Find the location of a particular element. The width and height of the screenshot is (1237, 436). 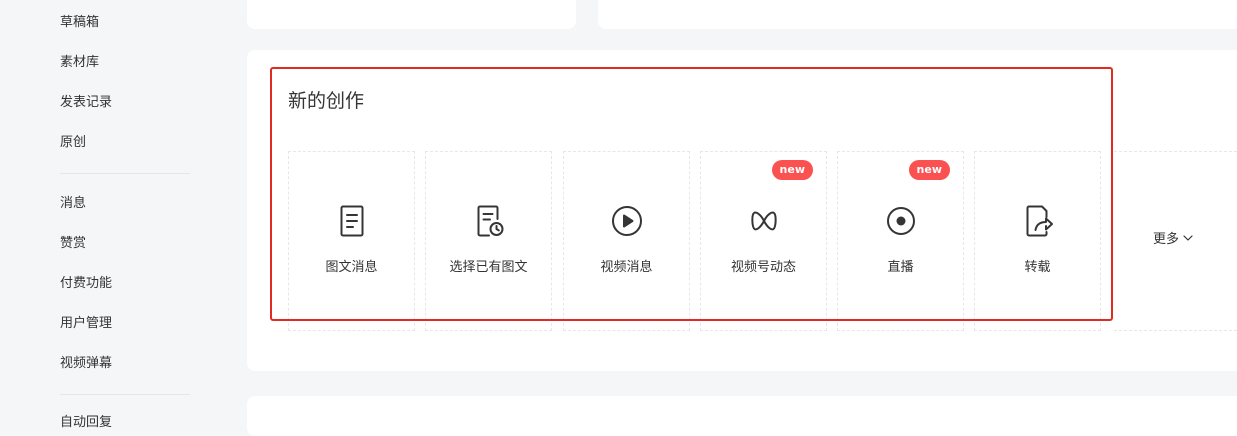

section-title: 新的创作 is located at coordinates (326, 101).